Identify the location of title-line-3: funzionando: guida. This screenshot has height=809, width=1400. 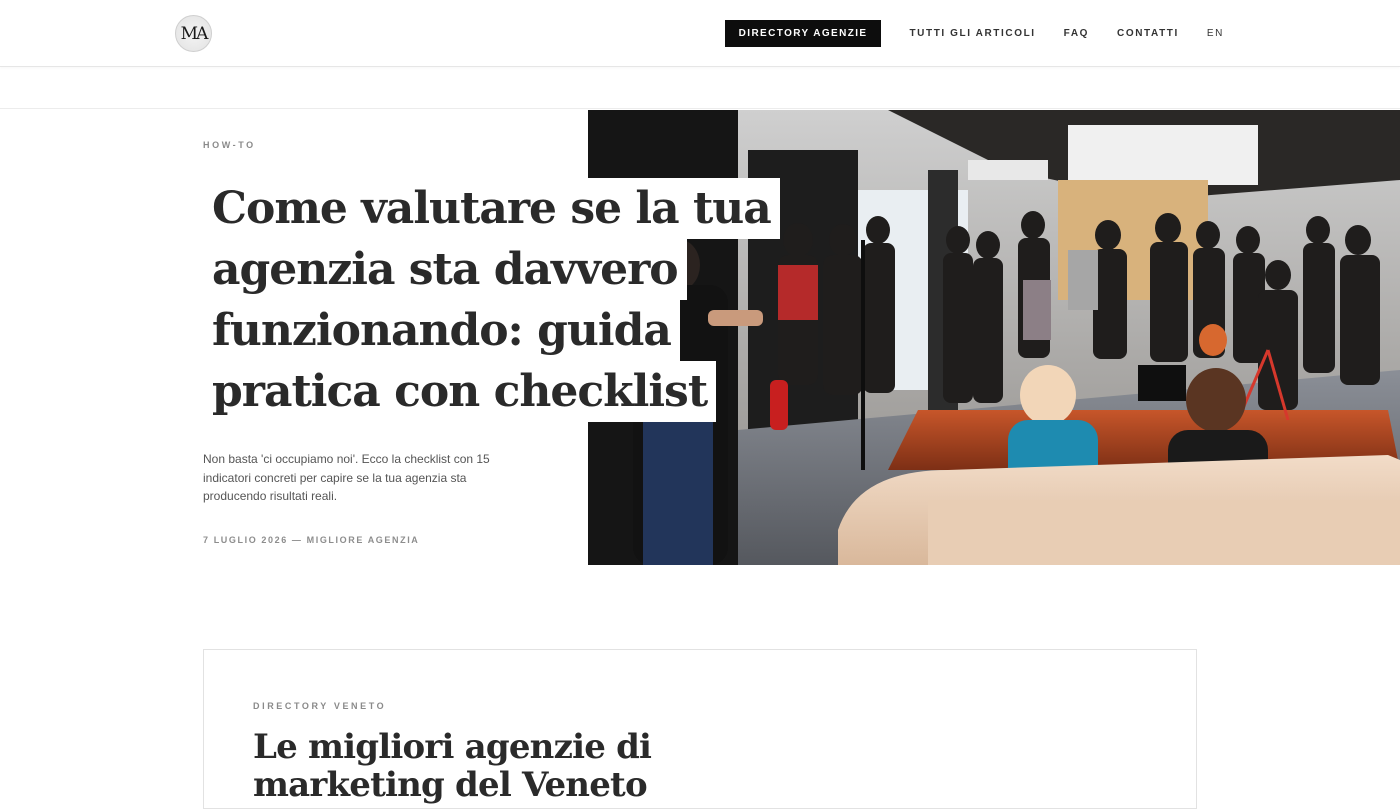
(441, 330).